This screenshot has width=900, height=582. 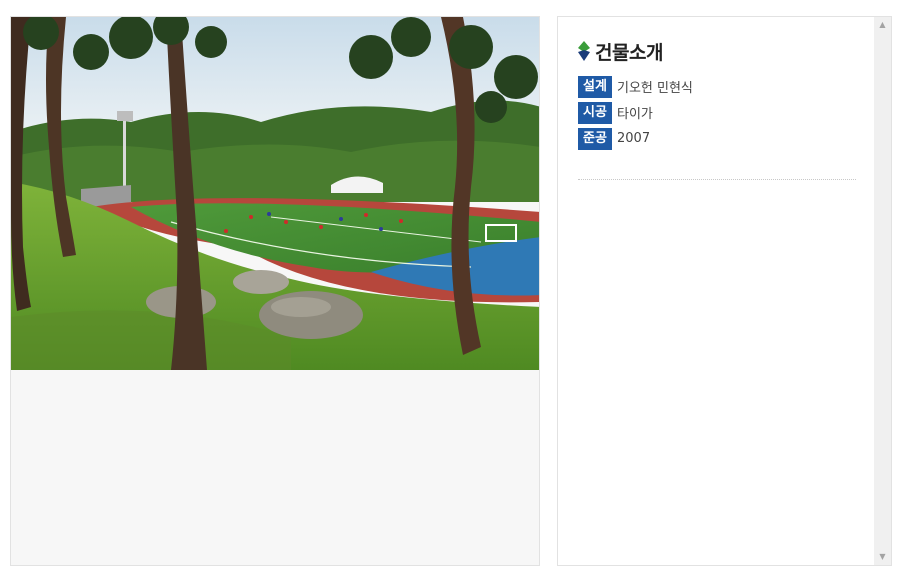 I want to click on spec-row-construction: 시공 타이가, so click(x=635, y=112).